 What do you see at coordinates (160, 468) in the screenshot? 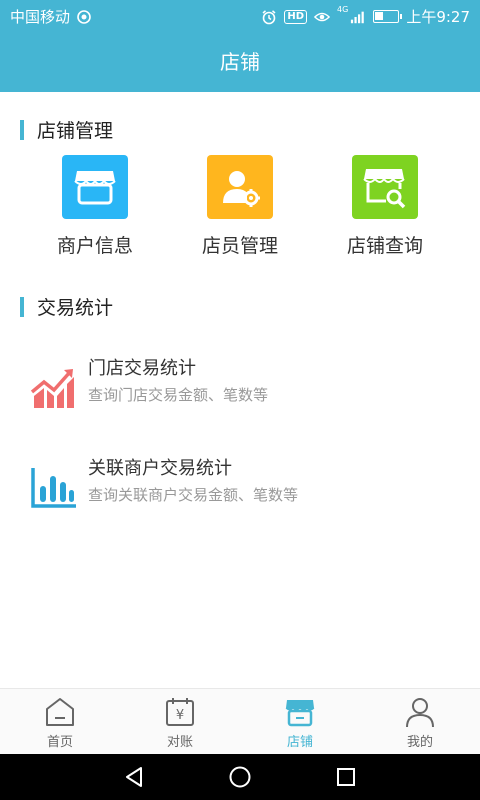
I see `list-item-title: 关联商户交易统计` at bounding box center [160, 468].